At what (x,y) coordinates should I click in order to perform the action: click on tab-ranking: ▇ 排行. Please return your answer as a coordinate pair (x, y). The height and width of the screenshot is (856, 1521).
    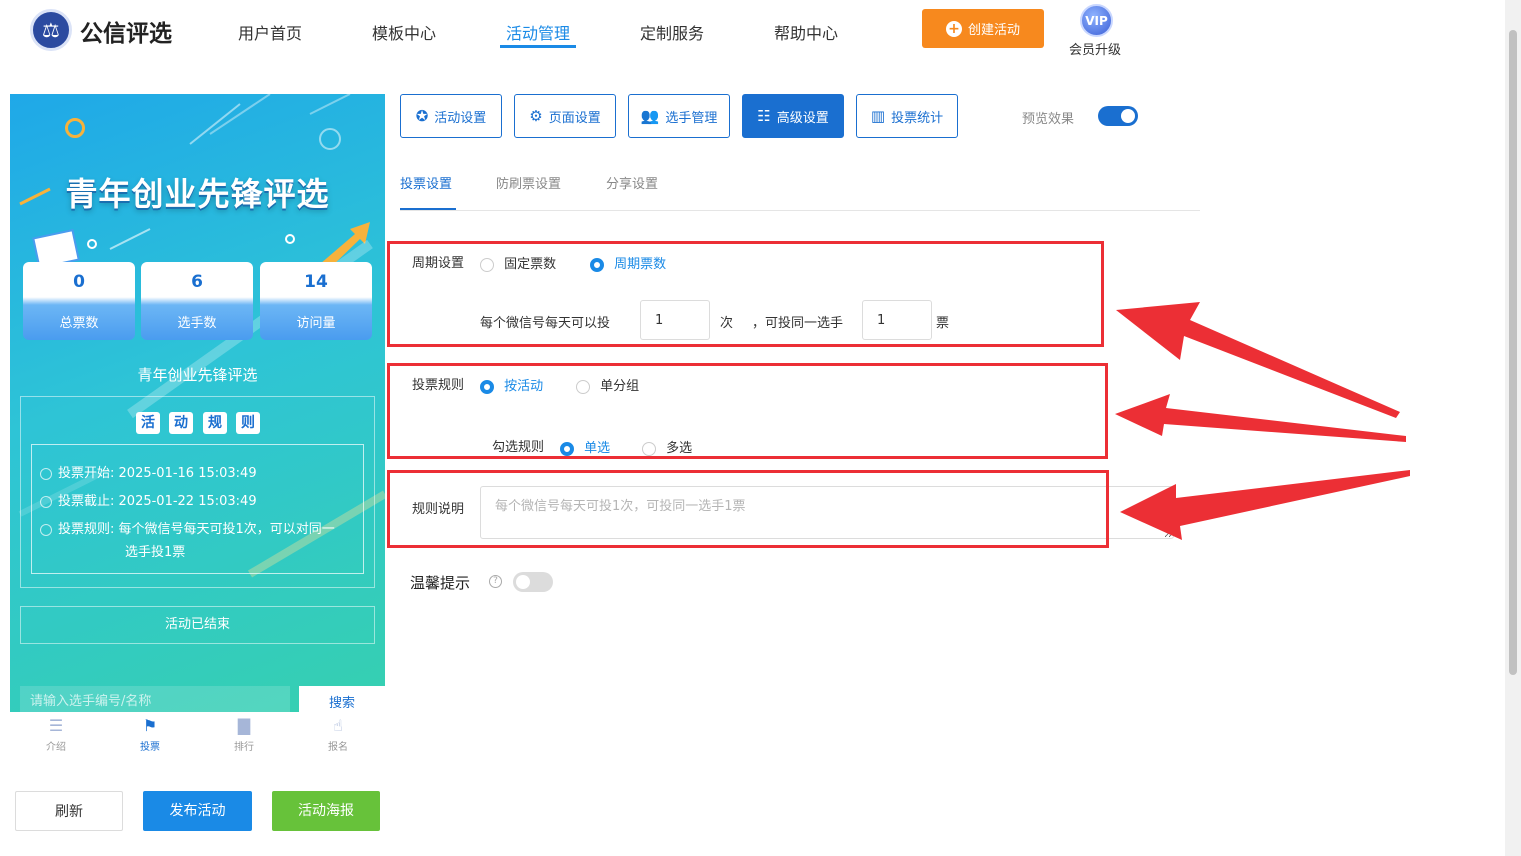
    Looking at the image, I should click on (244, 734).